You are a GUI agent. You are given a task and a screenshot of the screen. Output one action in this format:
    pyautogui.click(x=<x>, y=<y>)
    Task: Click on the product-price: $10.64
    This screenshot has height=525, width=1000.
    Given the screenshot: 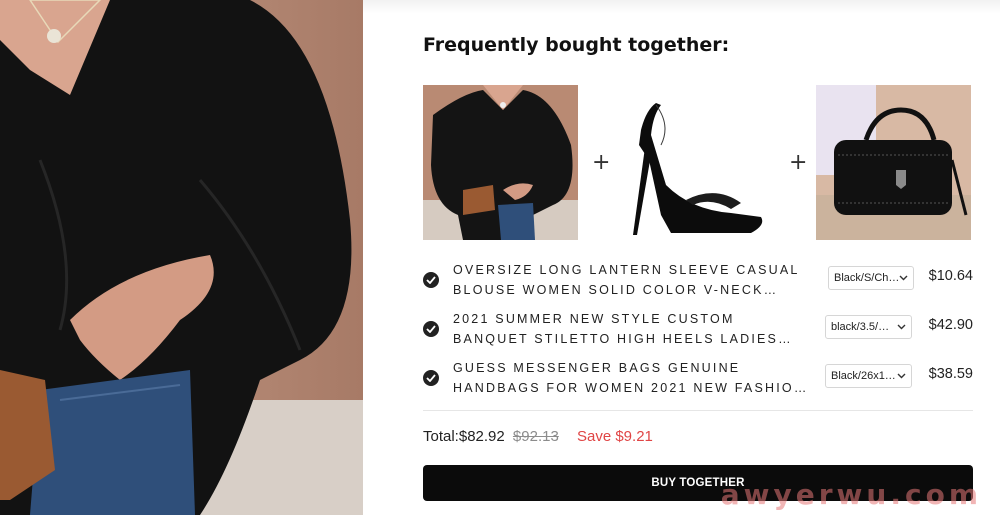 What is the action you would take?
    pyautogui.click(x=950, y=276)
    